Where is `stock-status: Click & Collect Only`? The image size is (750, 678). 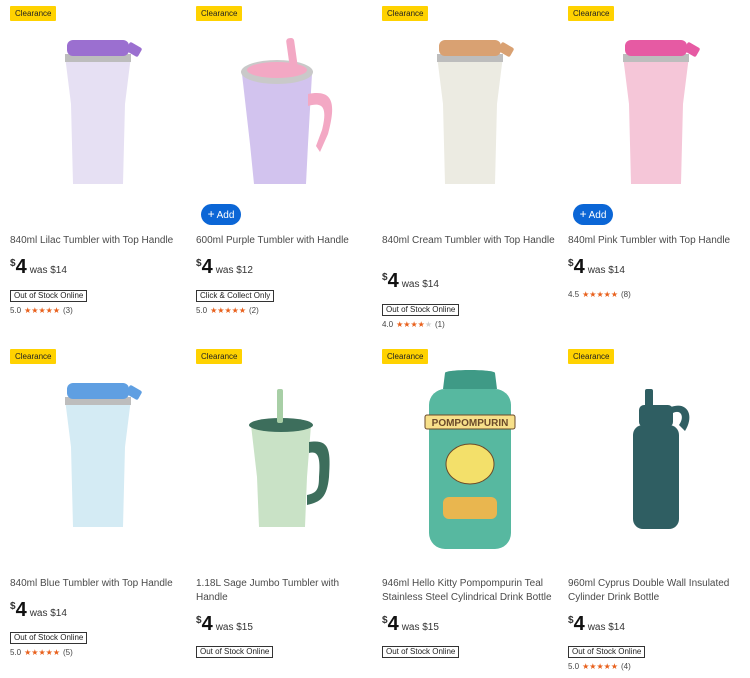 stock-status: Click & Collect Only is located at coordinates (235, 296).